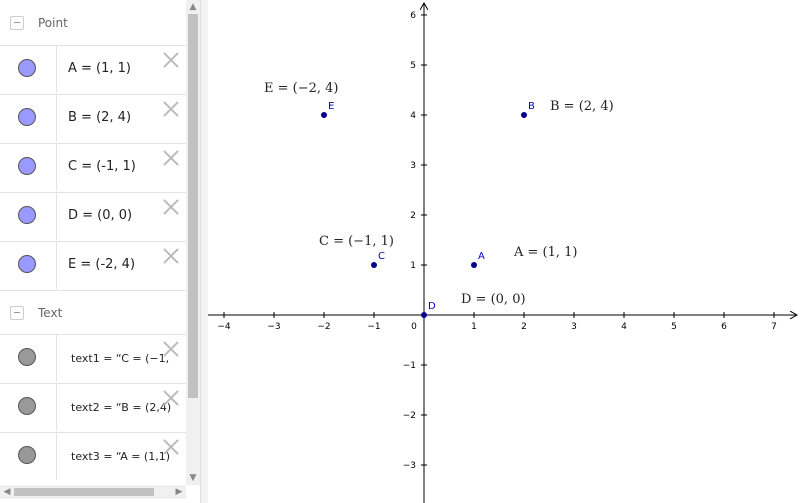  I want to click on group-header-point: Point, so click(93, 23).